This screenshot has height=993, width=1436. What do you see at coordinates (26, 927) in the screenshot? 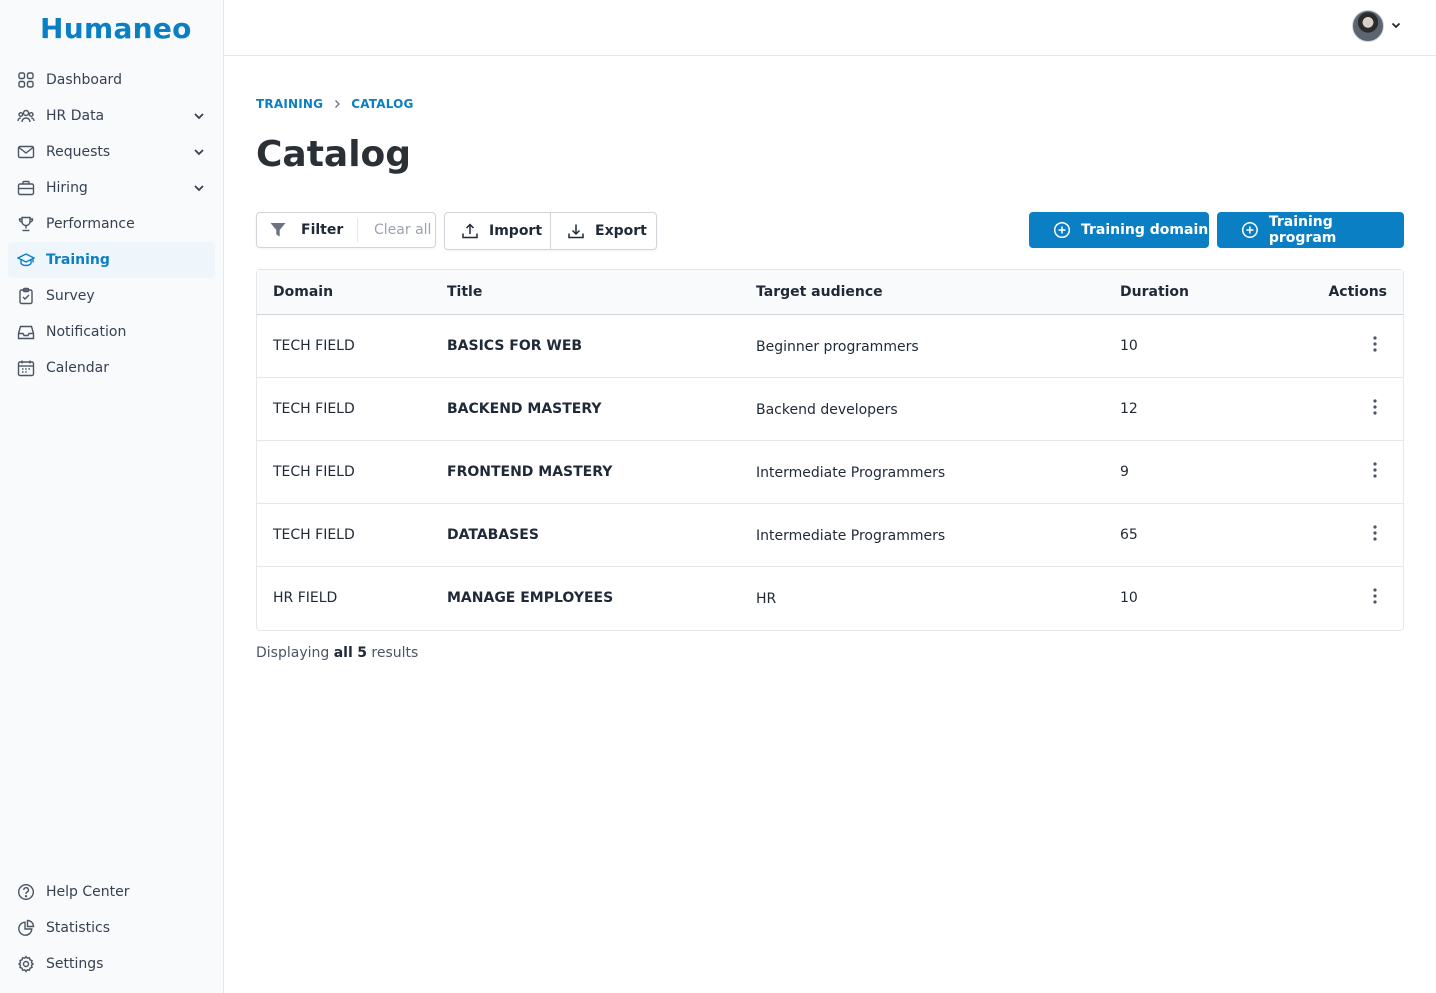
I see `pie-chart-icon` at bounding box center [26, 927].